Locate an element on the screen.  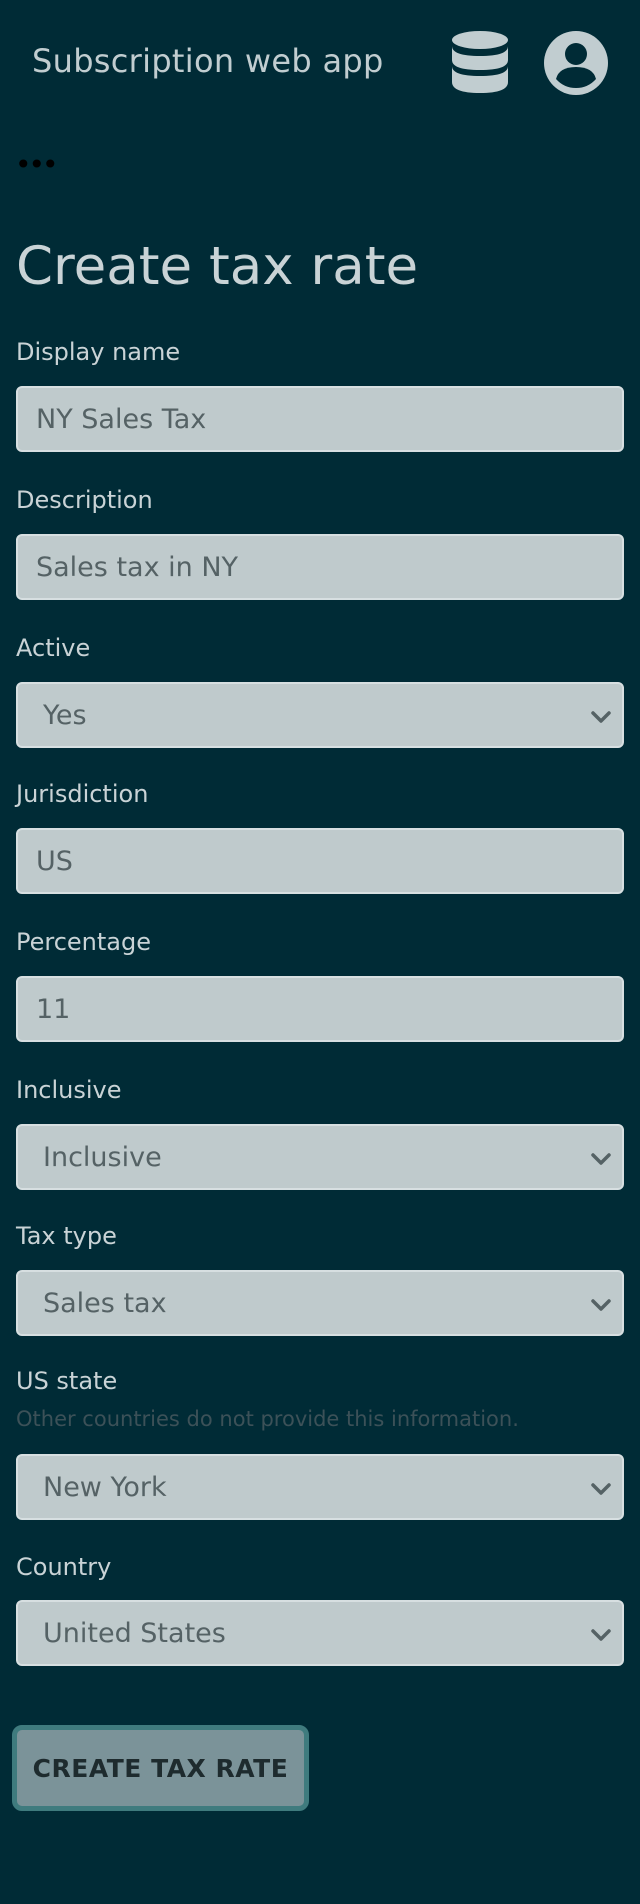
tax-type-selected-value: Sales tax is located at coordinates (105, 1303).